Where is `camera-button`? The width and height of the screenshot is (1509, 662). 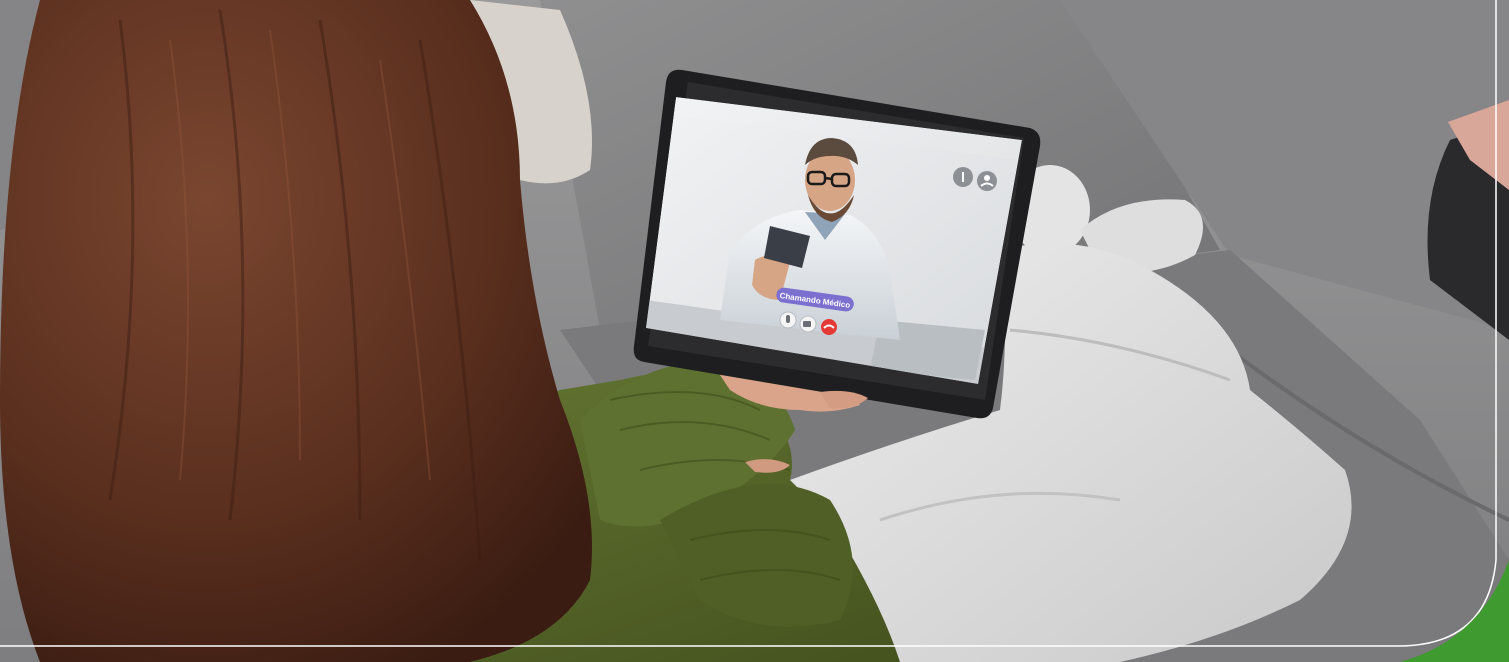
camera-button is located at coordinates (808, 324).